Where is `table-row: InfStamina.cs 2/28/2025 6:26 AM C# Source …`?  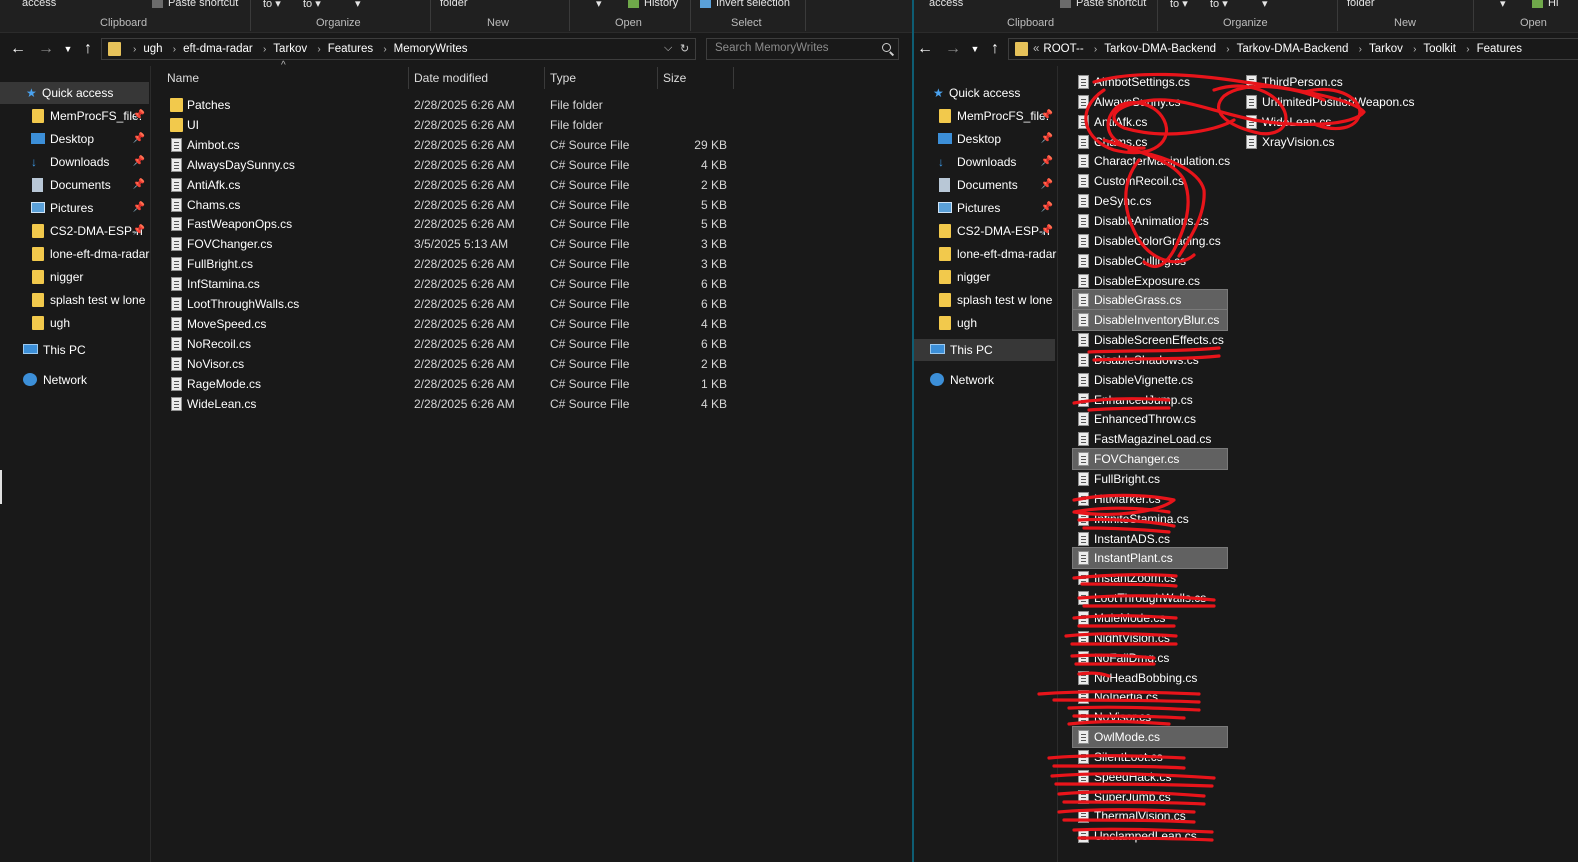 table-row: InfStamina.cs 2/28/2025 6:26 AM C# Source … is located at coordinates (521, 284).